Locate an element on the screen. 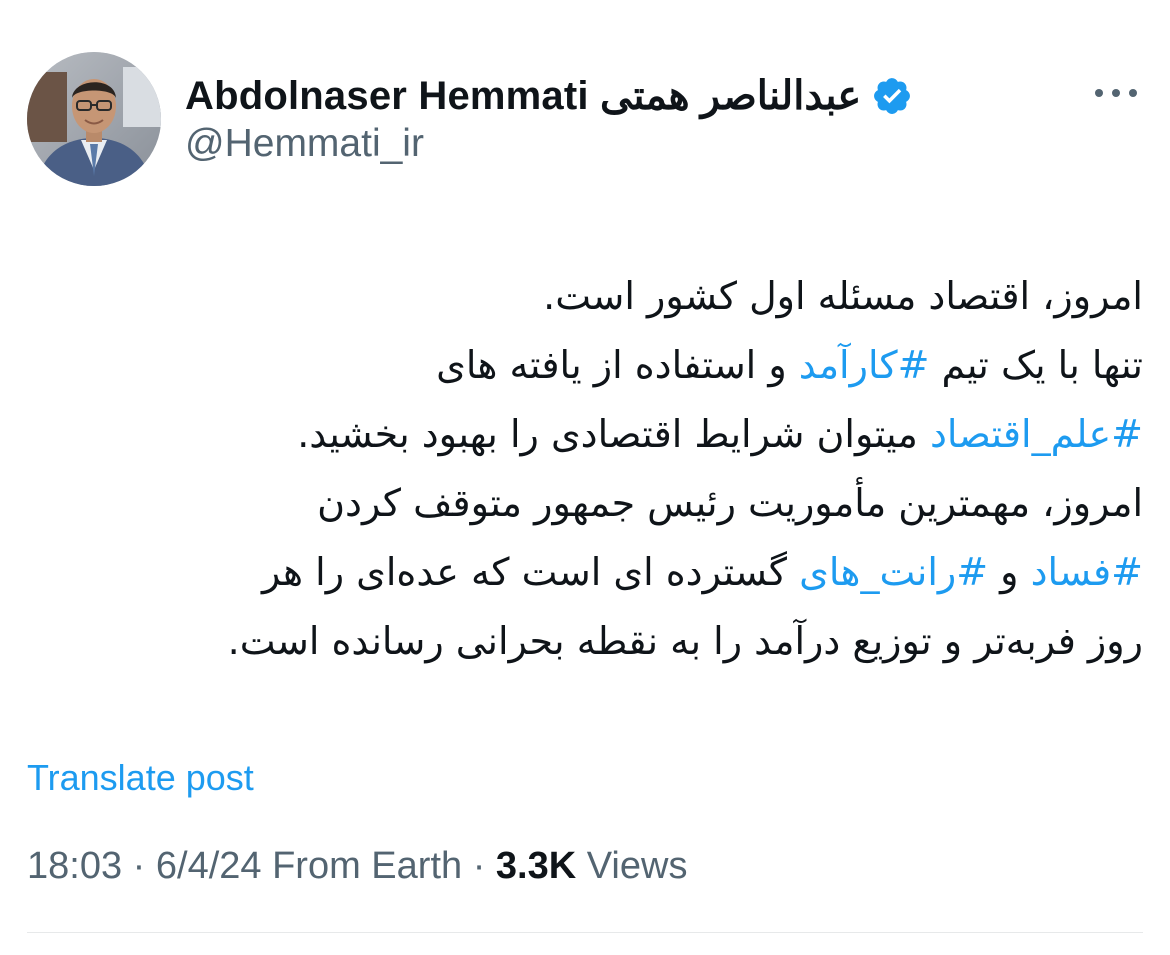 The width and height of the screenshot is (1170, 955). post-text-segment: تنها با یک تیم is located at coordinates (1036, 365).